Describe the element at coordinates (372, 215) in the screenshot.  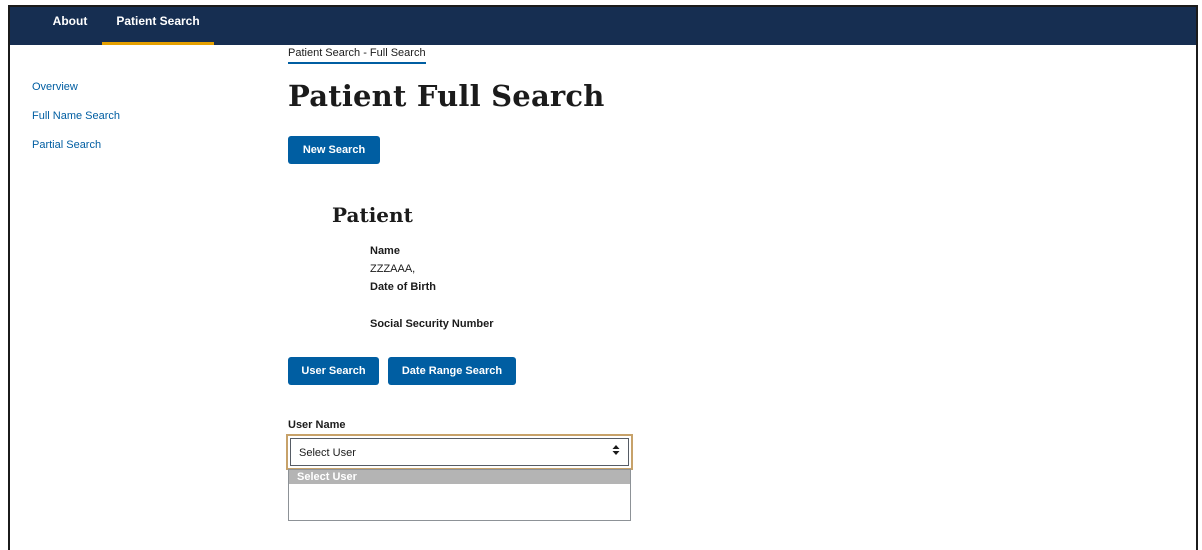
I see `patient-section-heading: Patient` at that location.